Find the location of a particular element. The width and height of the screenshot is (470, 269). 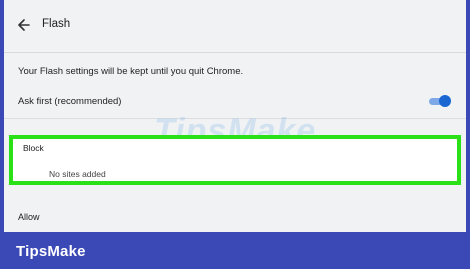

block-empty-message: No sites added is located at coordinates (77, 174).